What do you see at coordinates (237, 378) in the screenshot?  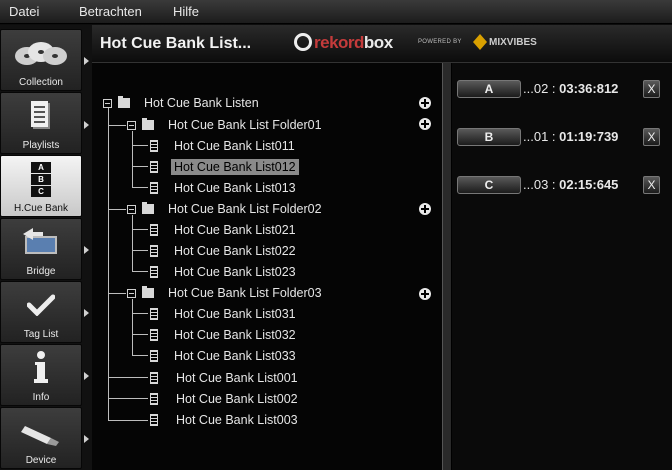 I see `tree-list-label: Hot Cue Bank List001` at bounding box center [237, 378].